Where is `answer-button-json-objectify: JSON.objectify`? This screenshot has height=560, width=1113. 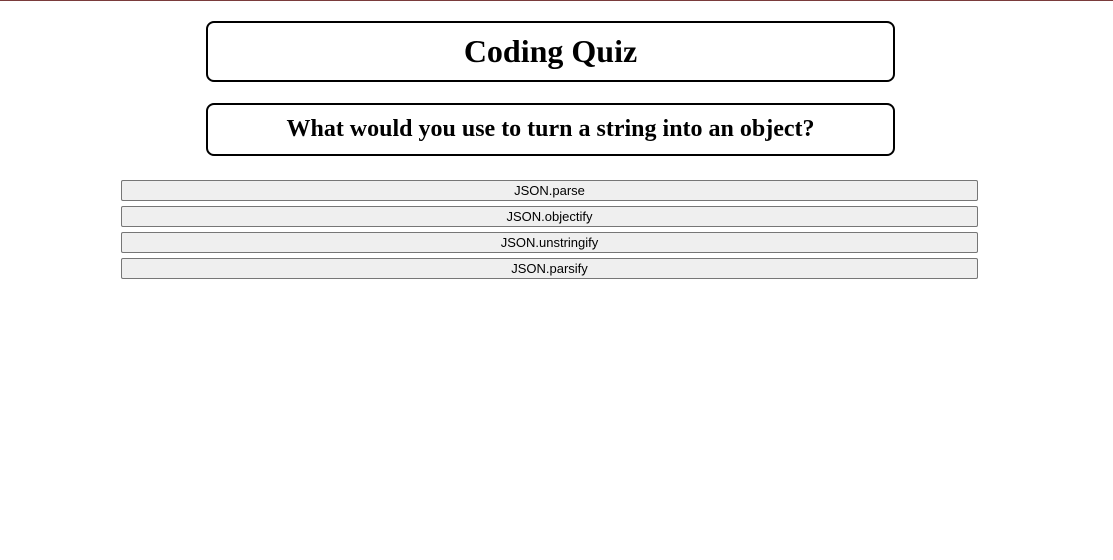
answer-button-json-objectify: JSON.objectify is located at coordinates (549, 216).